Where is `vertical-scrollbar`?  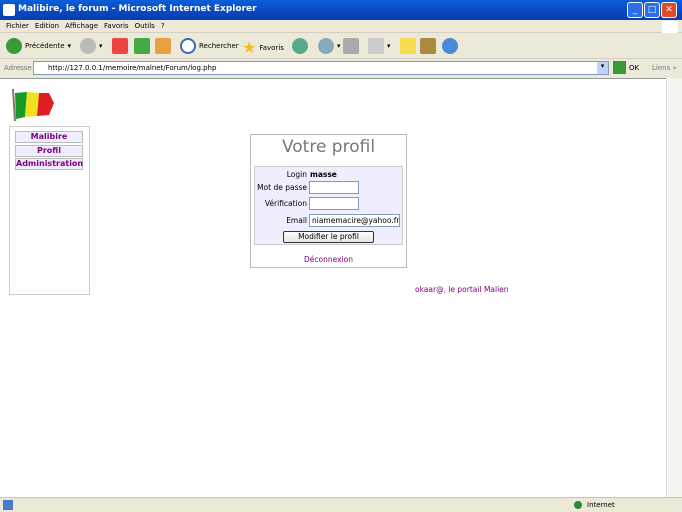
vertical-scrollbar is located at coordinates (674, 287).